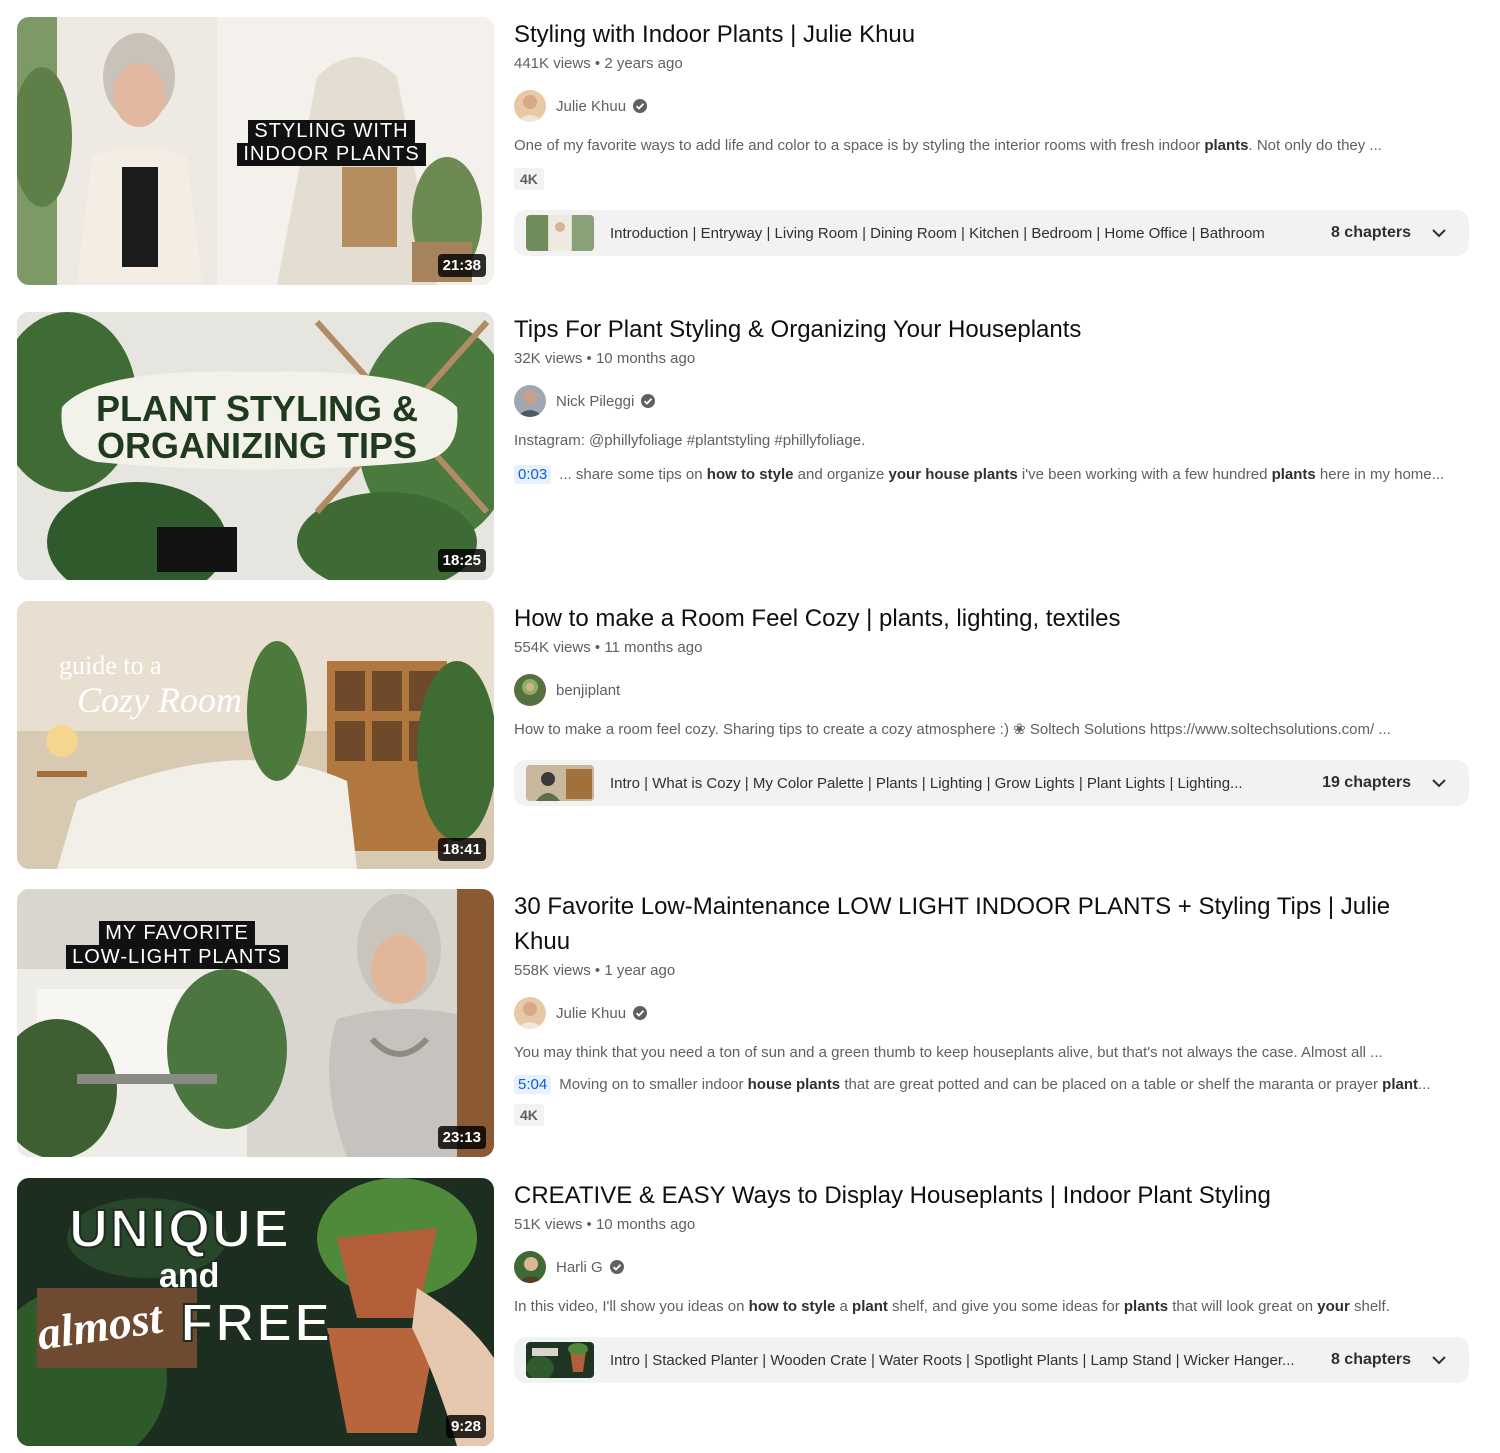  What do you see at coordinates (461, 265) in the screenshot?
I see `video-duration: 21:38` at bounding box center [461, 265].